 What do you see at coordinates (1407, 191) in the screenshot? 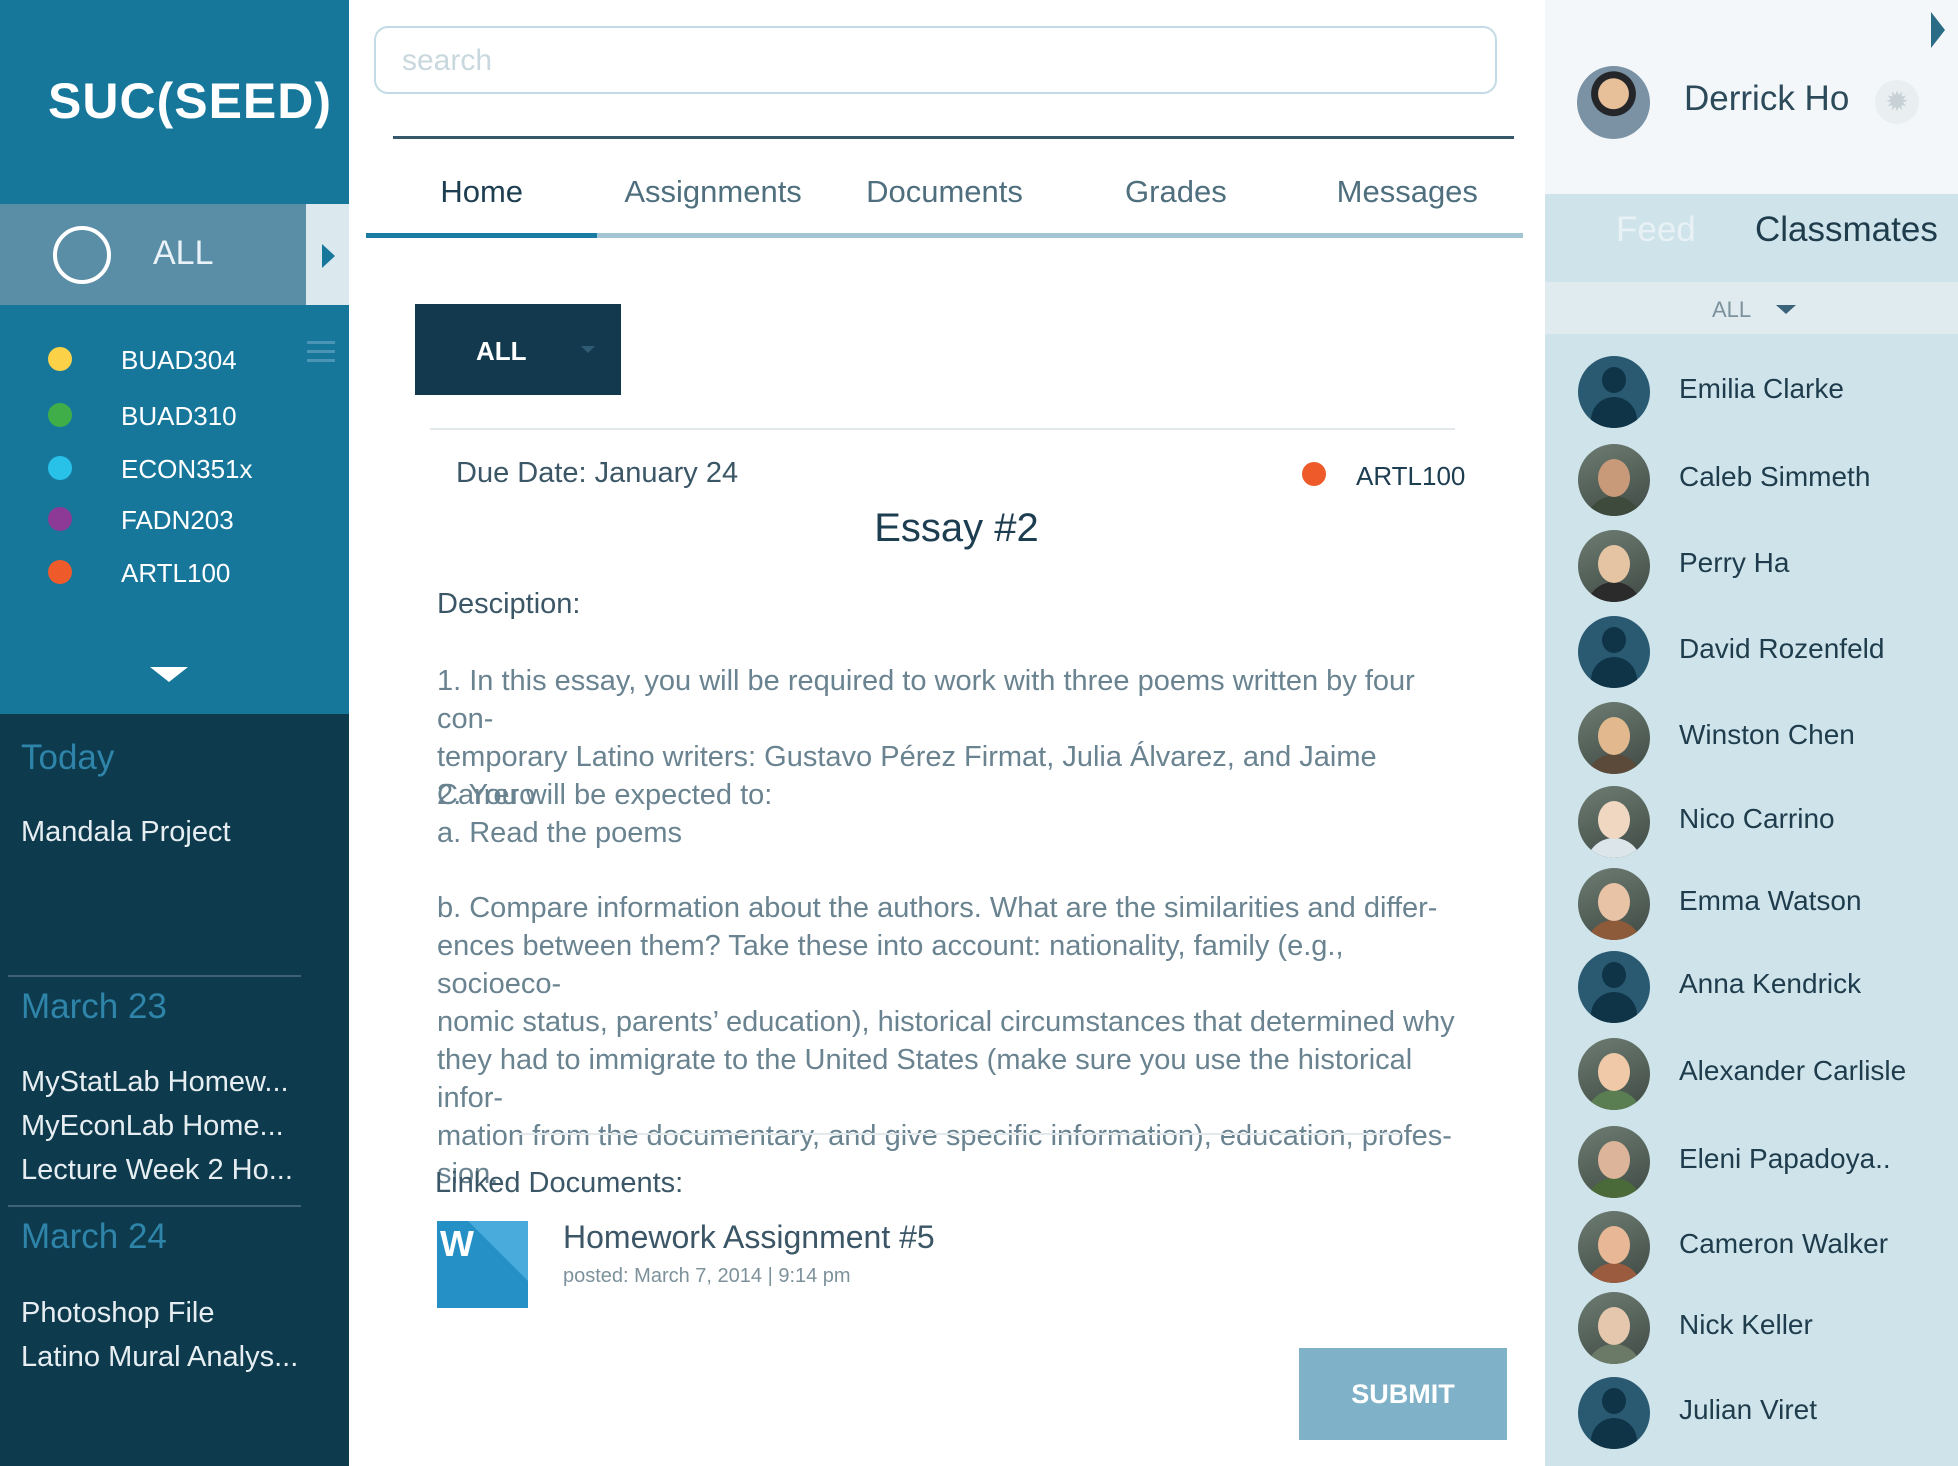
I see `tab-label: Messages` at bounding box center [1407, 191].